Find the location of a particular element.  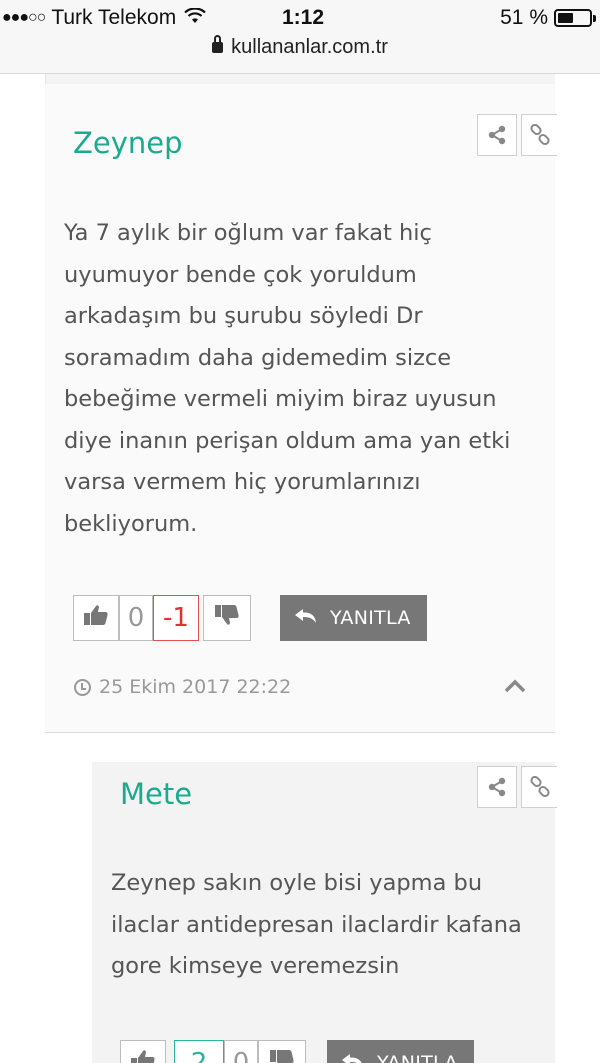

like-count: 0 is located at coordinates (136, 618).